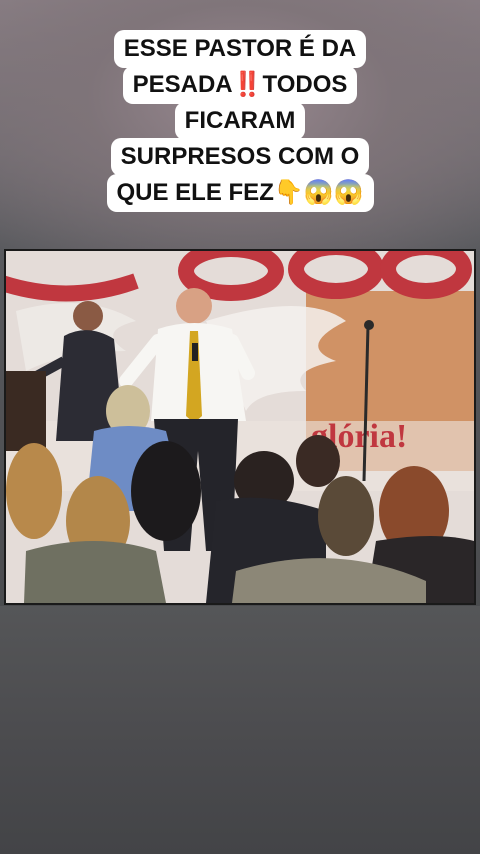  I want to click on caption-line-3: FICARAM, so click(240, 121).